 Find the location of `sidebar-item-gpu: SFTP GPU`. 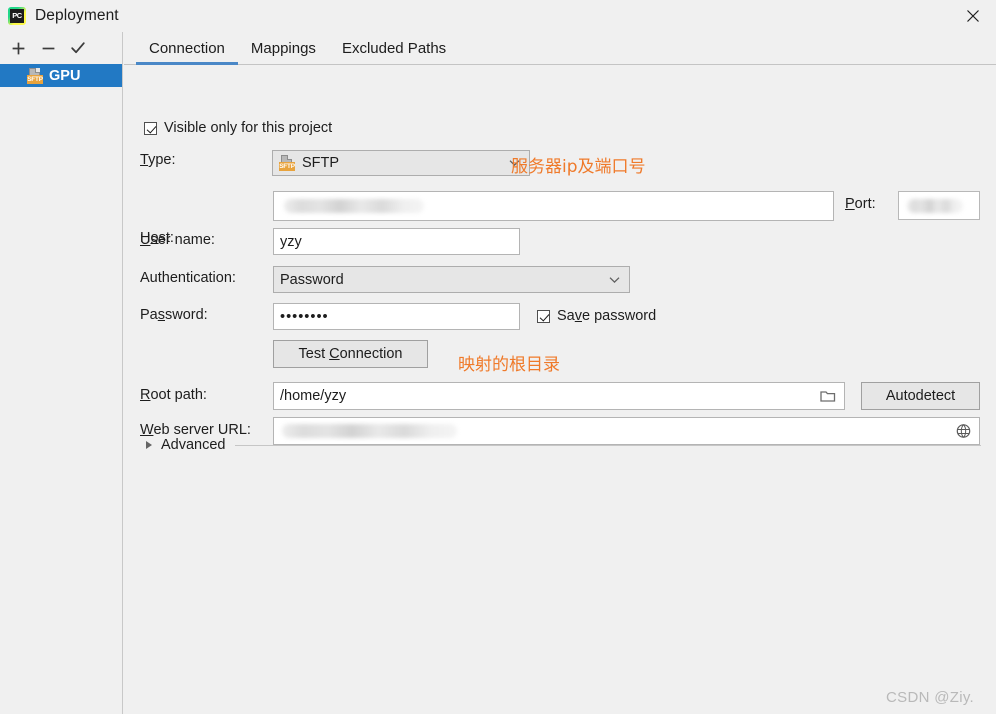

sidebar-item-gpu: SFTP GPU is located at coordinates (61, 75).